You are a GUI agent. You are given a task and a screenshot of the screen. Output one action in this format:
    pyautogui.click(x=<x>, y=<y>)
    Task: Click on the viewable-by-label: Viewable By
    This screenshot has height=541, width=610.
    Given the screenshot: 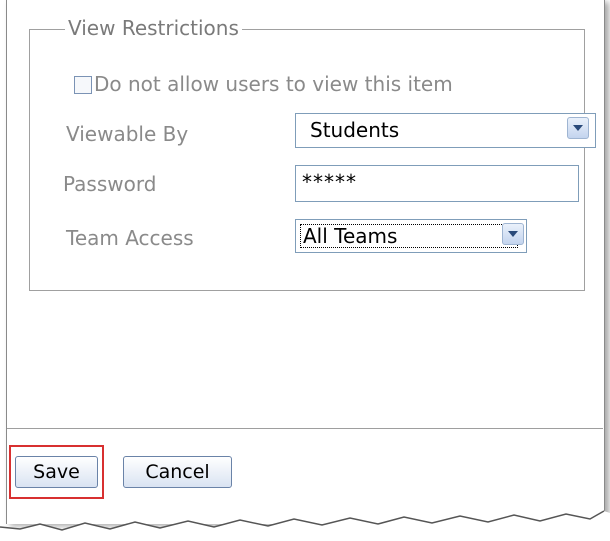 What is the action you would take?
    pyautogui.click(x=127, y=134)
    